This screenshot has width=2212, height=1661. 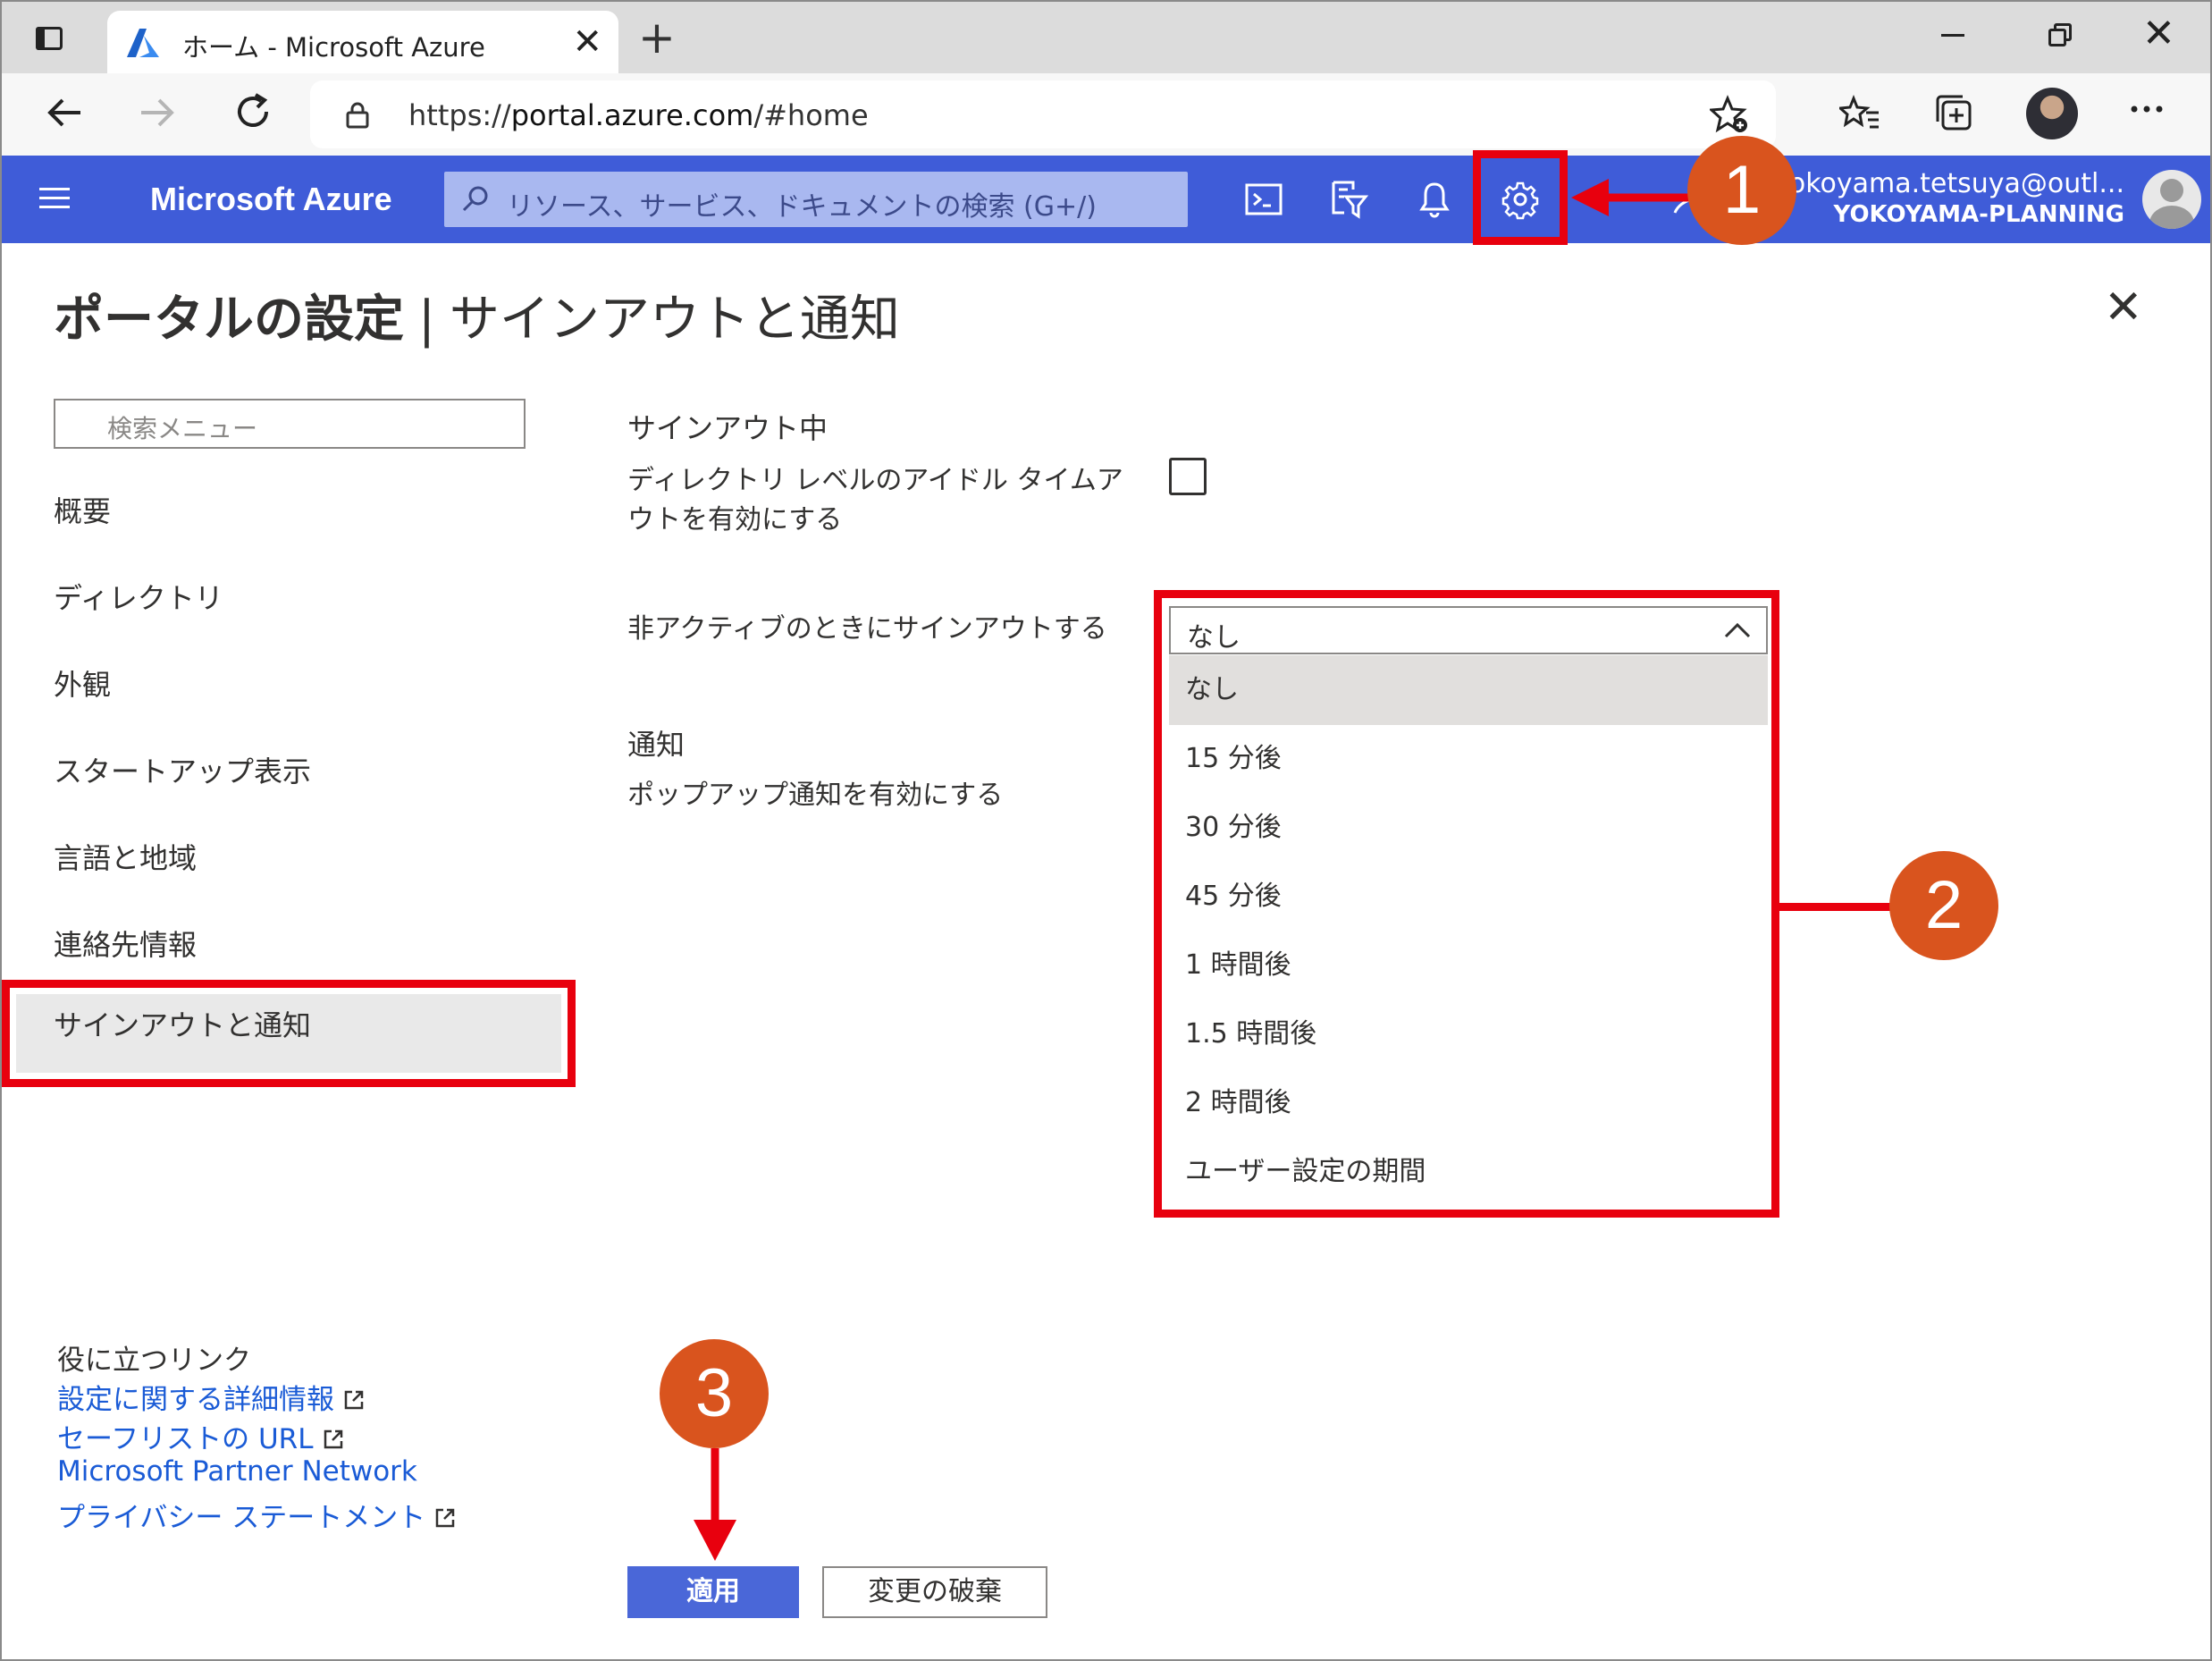 What do you see at coordinates (49, 38) in the screenshot?
I see `tab-actions-icon` at bounding box center [49, 38].